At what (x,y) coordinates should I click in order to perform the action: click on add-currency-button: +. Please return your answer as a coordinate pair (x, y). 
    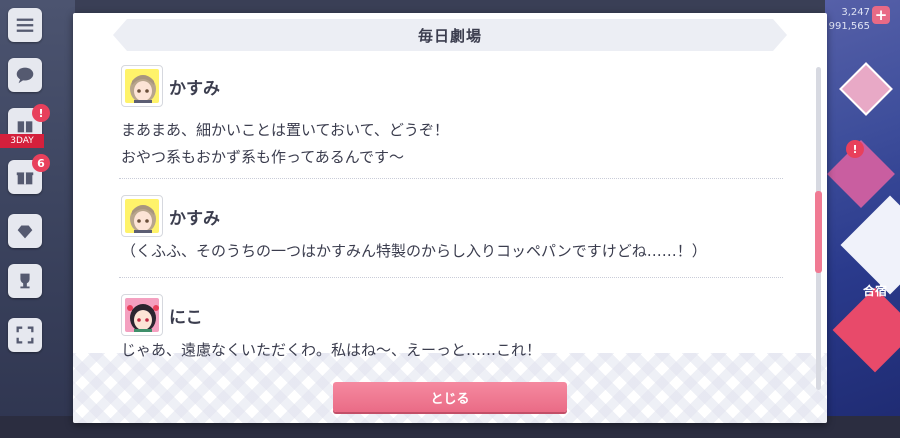
    Looking at the image, I should click on (881, 15).